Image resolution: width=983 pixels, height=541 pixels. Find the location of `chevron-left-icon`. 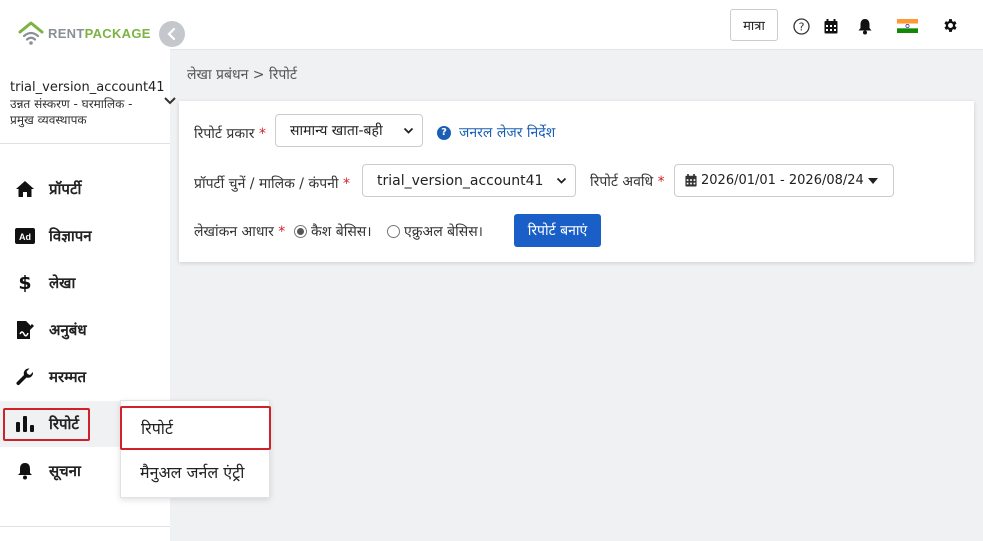

chevron-left-icon is located at coordinates (171, 34).